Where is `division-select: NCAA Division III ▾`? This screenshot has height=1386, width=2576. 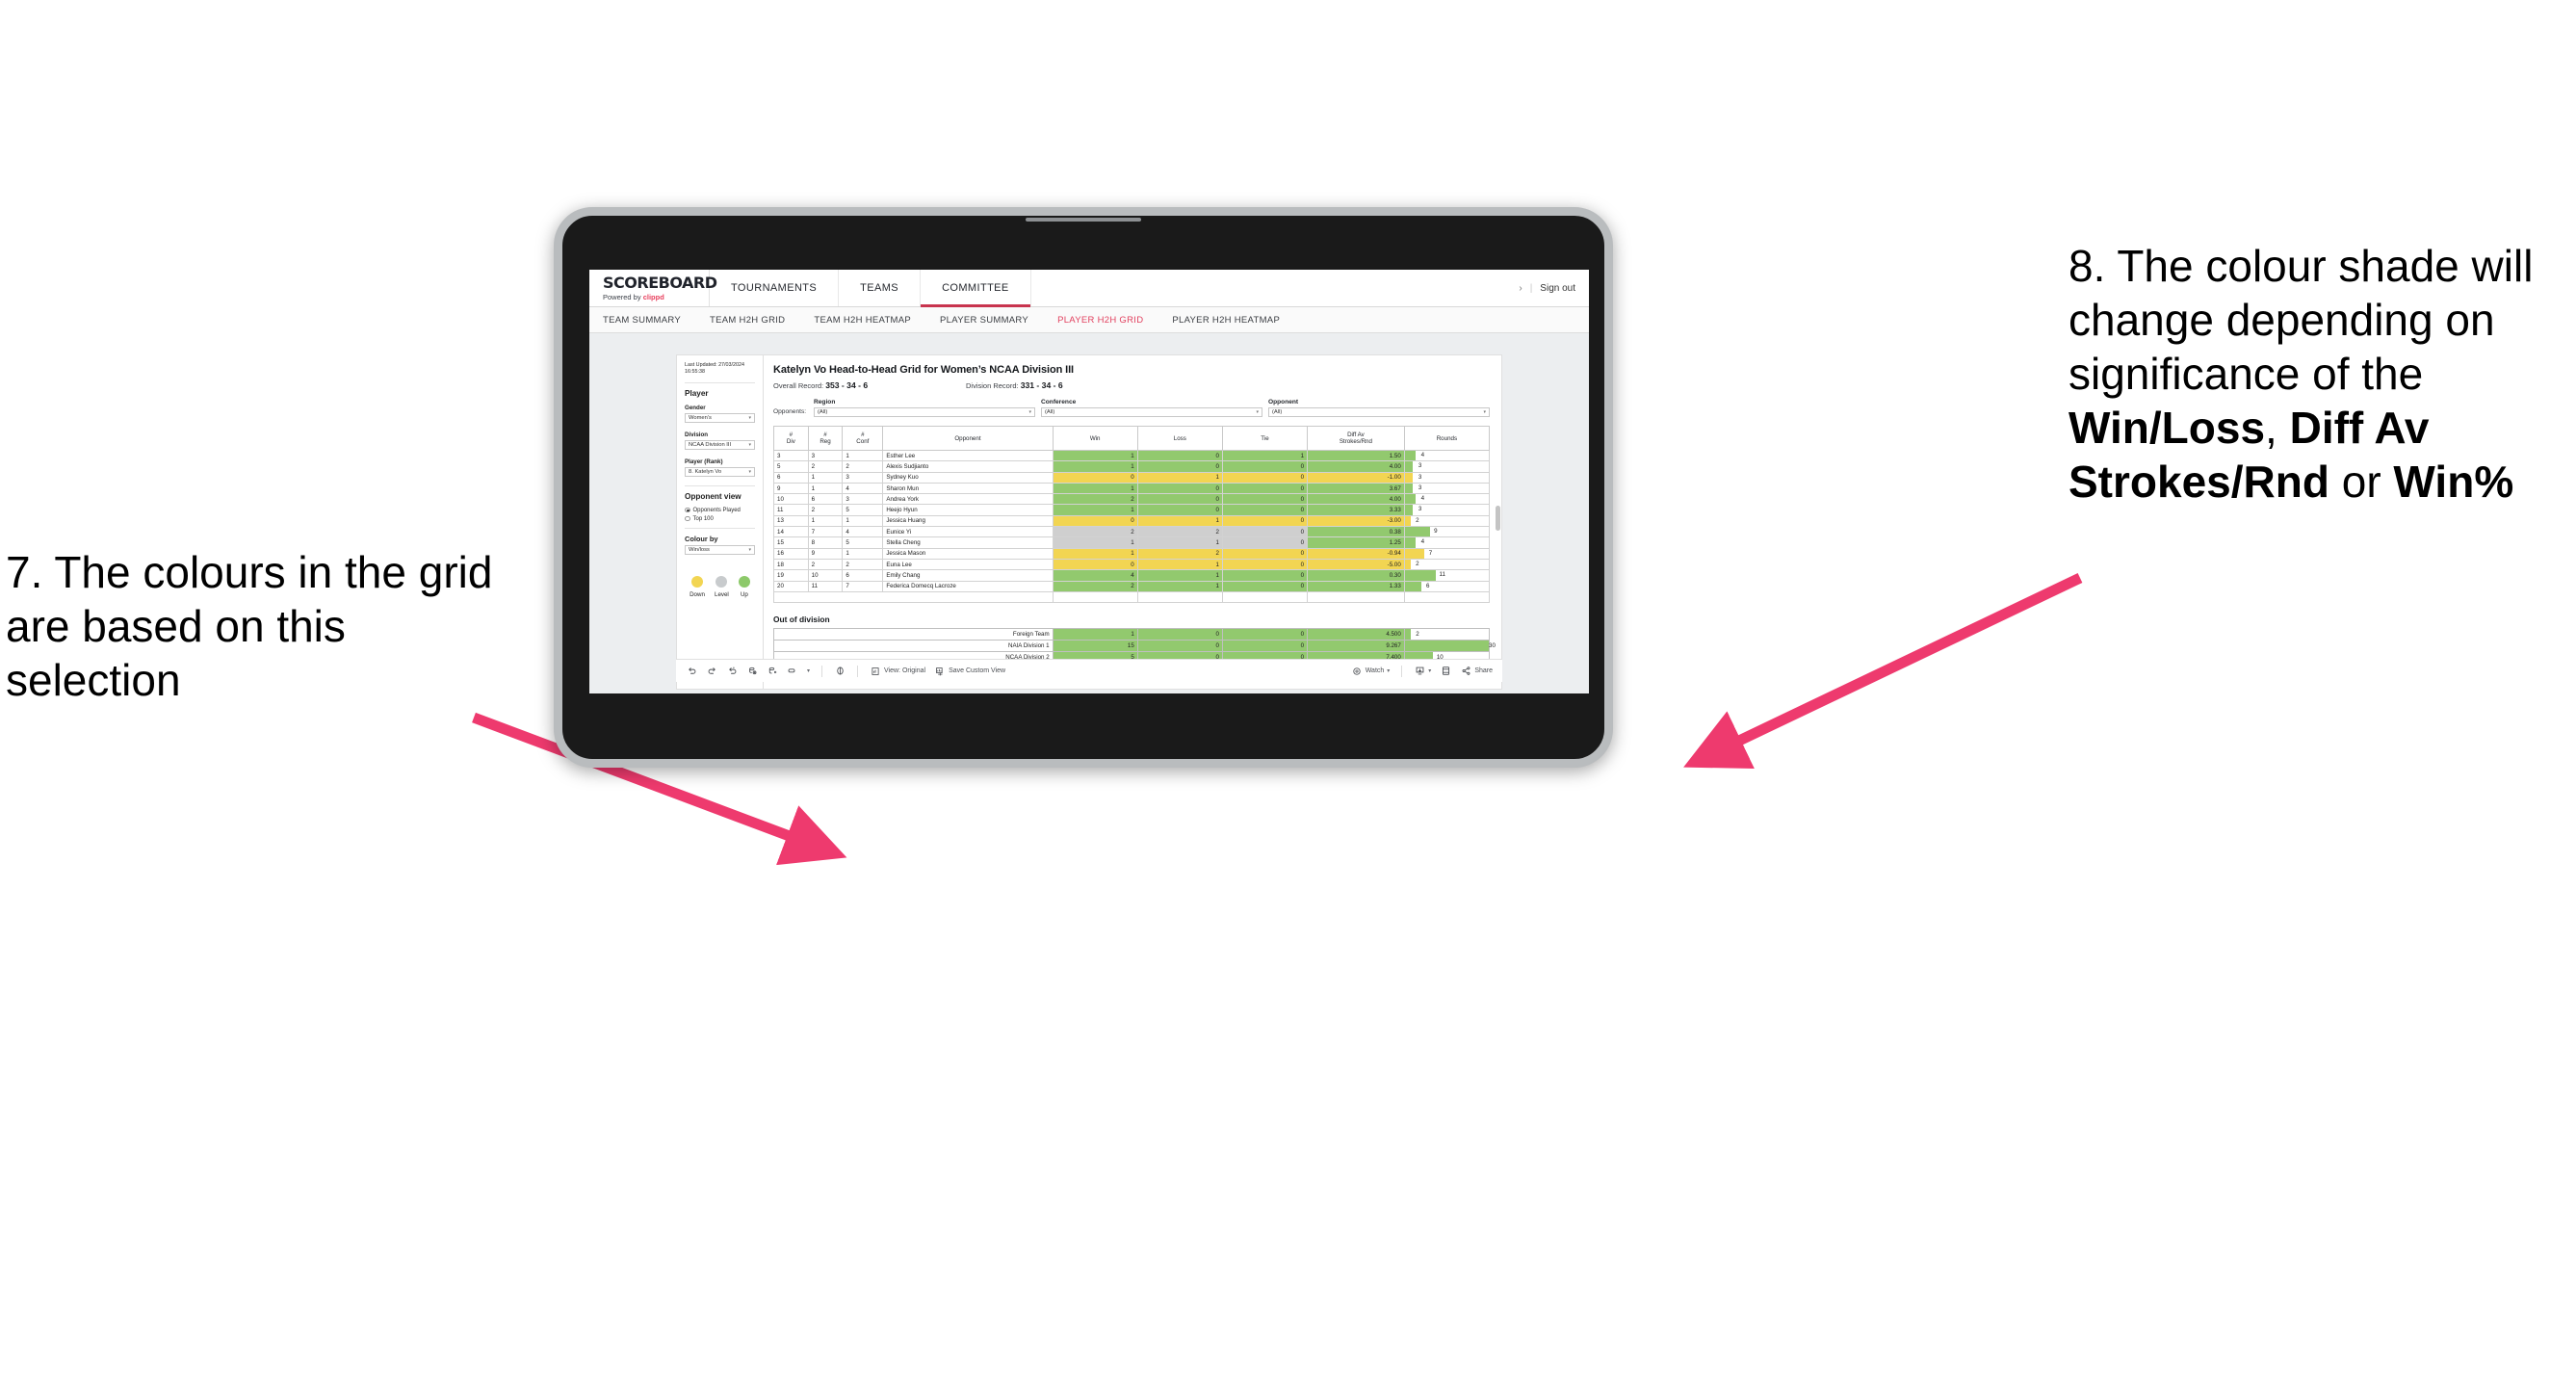
division-select: NCAA Division III ▾ is located at coordinates (720, 444).